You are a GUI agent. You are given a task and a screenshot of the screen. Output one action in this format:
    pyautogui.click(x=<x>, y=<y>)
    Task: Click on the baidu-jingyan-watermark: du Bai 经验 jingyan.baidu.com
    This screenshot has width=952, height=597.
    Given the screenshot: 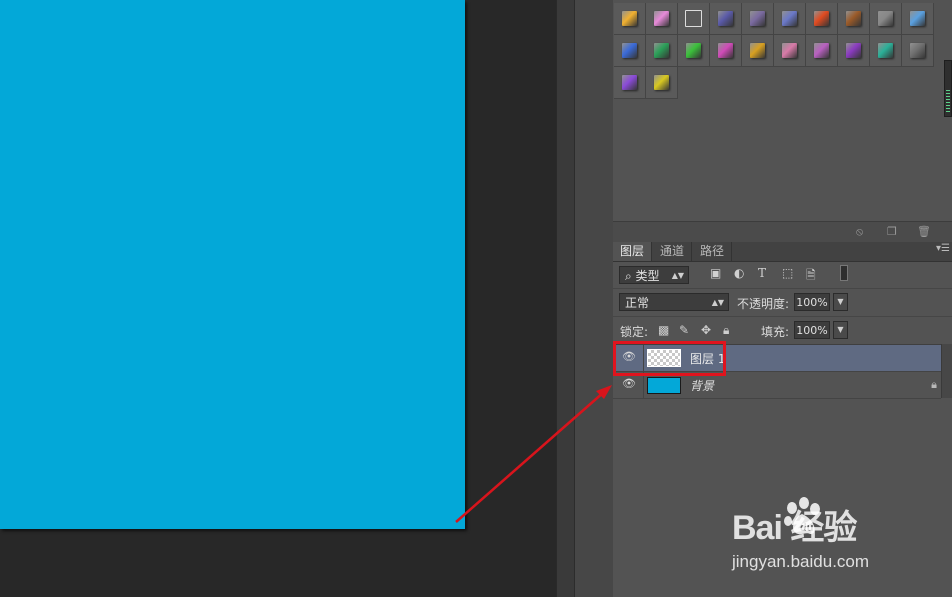 What is the action you would take?
    pyautogui.click(x=832, y=538)
    